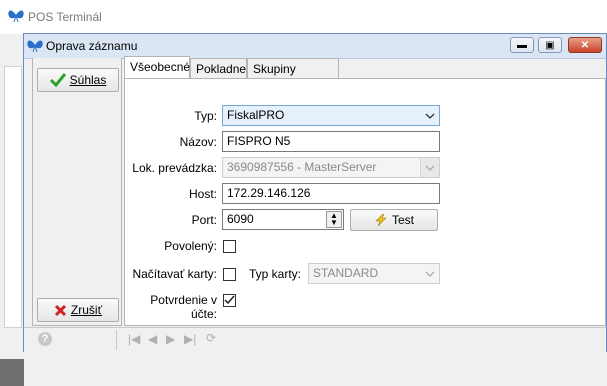 This screenshot has width=607, height=386. I want to click on type-value: FiskalPRO, so click(256, 115).